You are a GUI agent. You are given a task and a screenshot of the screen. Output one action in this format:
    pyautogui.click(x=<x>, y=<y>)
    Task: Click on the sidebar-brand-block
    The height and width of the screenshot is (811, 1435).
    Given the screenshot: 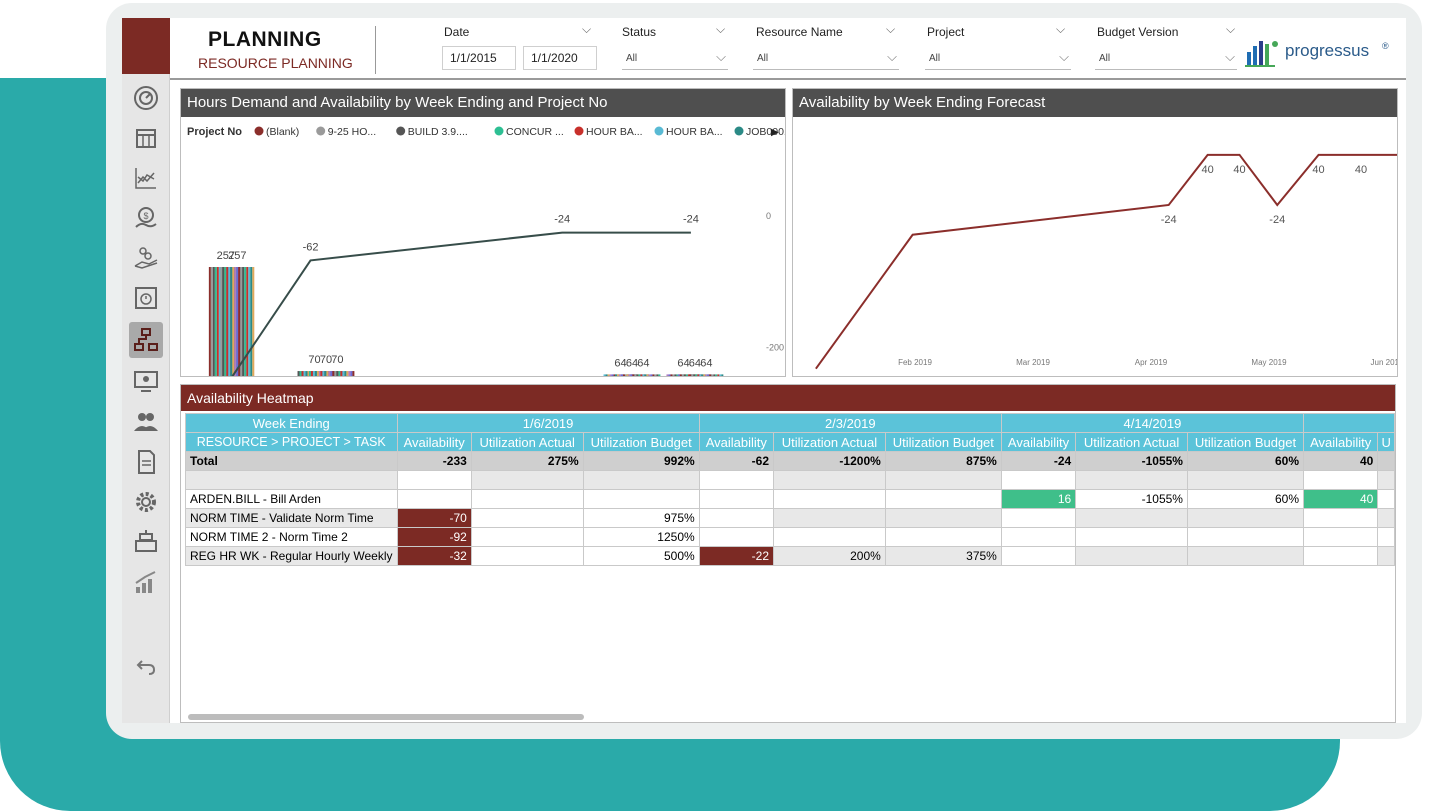 What is the action you would take?
    pyautogui.click(x=146, y=46)
    